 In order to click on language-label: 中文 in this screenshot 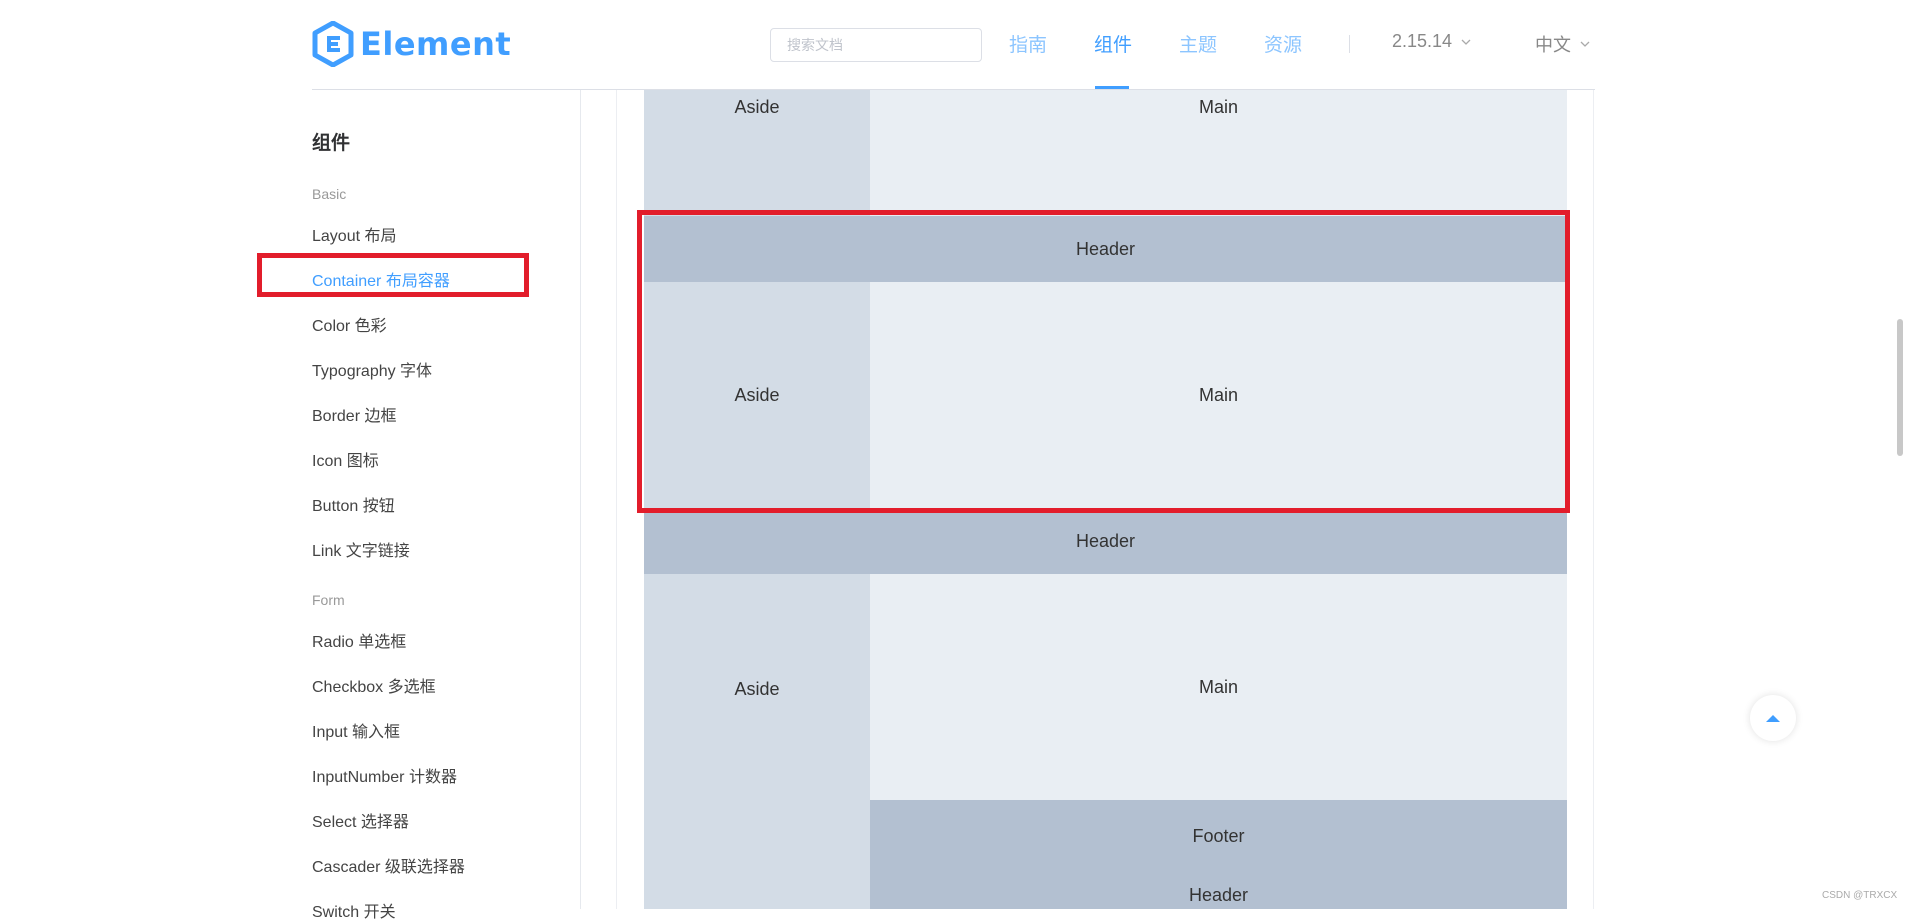, I will do `click(1553, 45)`.